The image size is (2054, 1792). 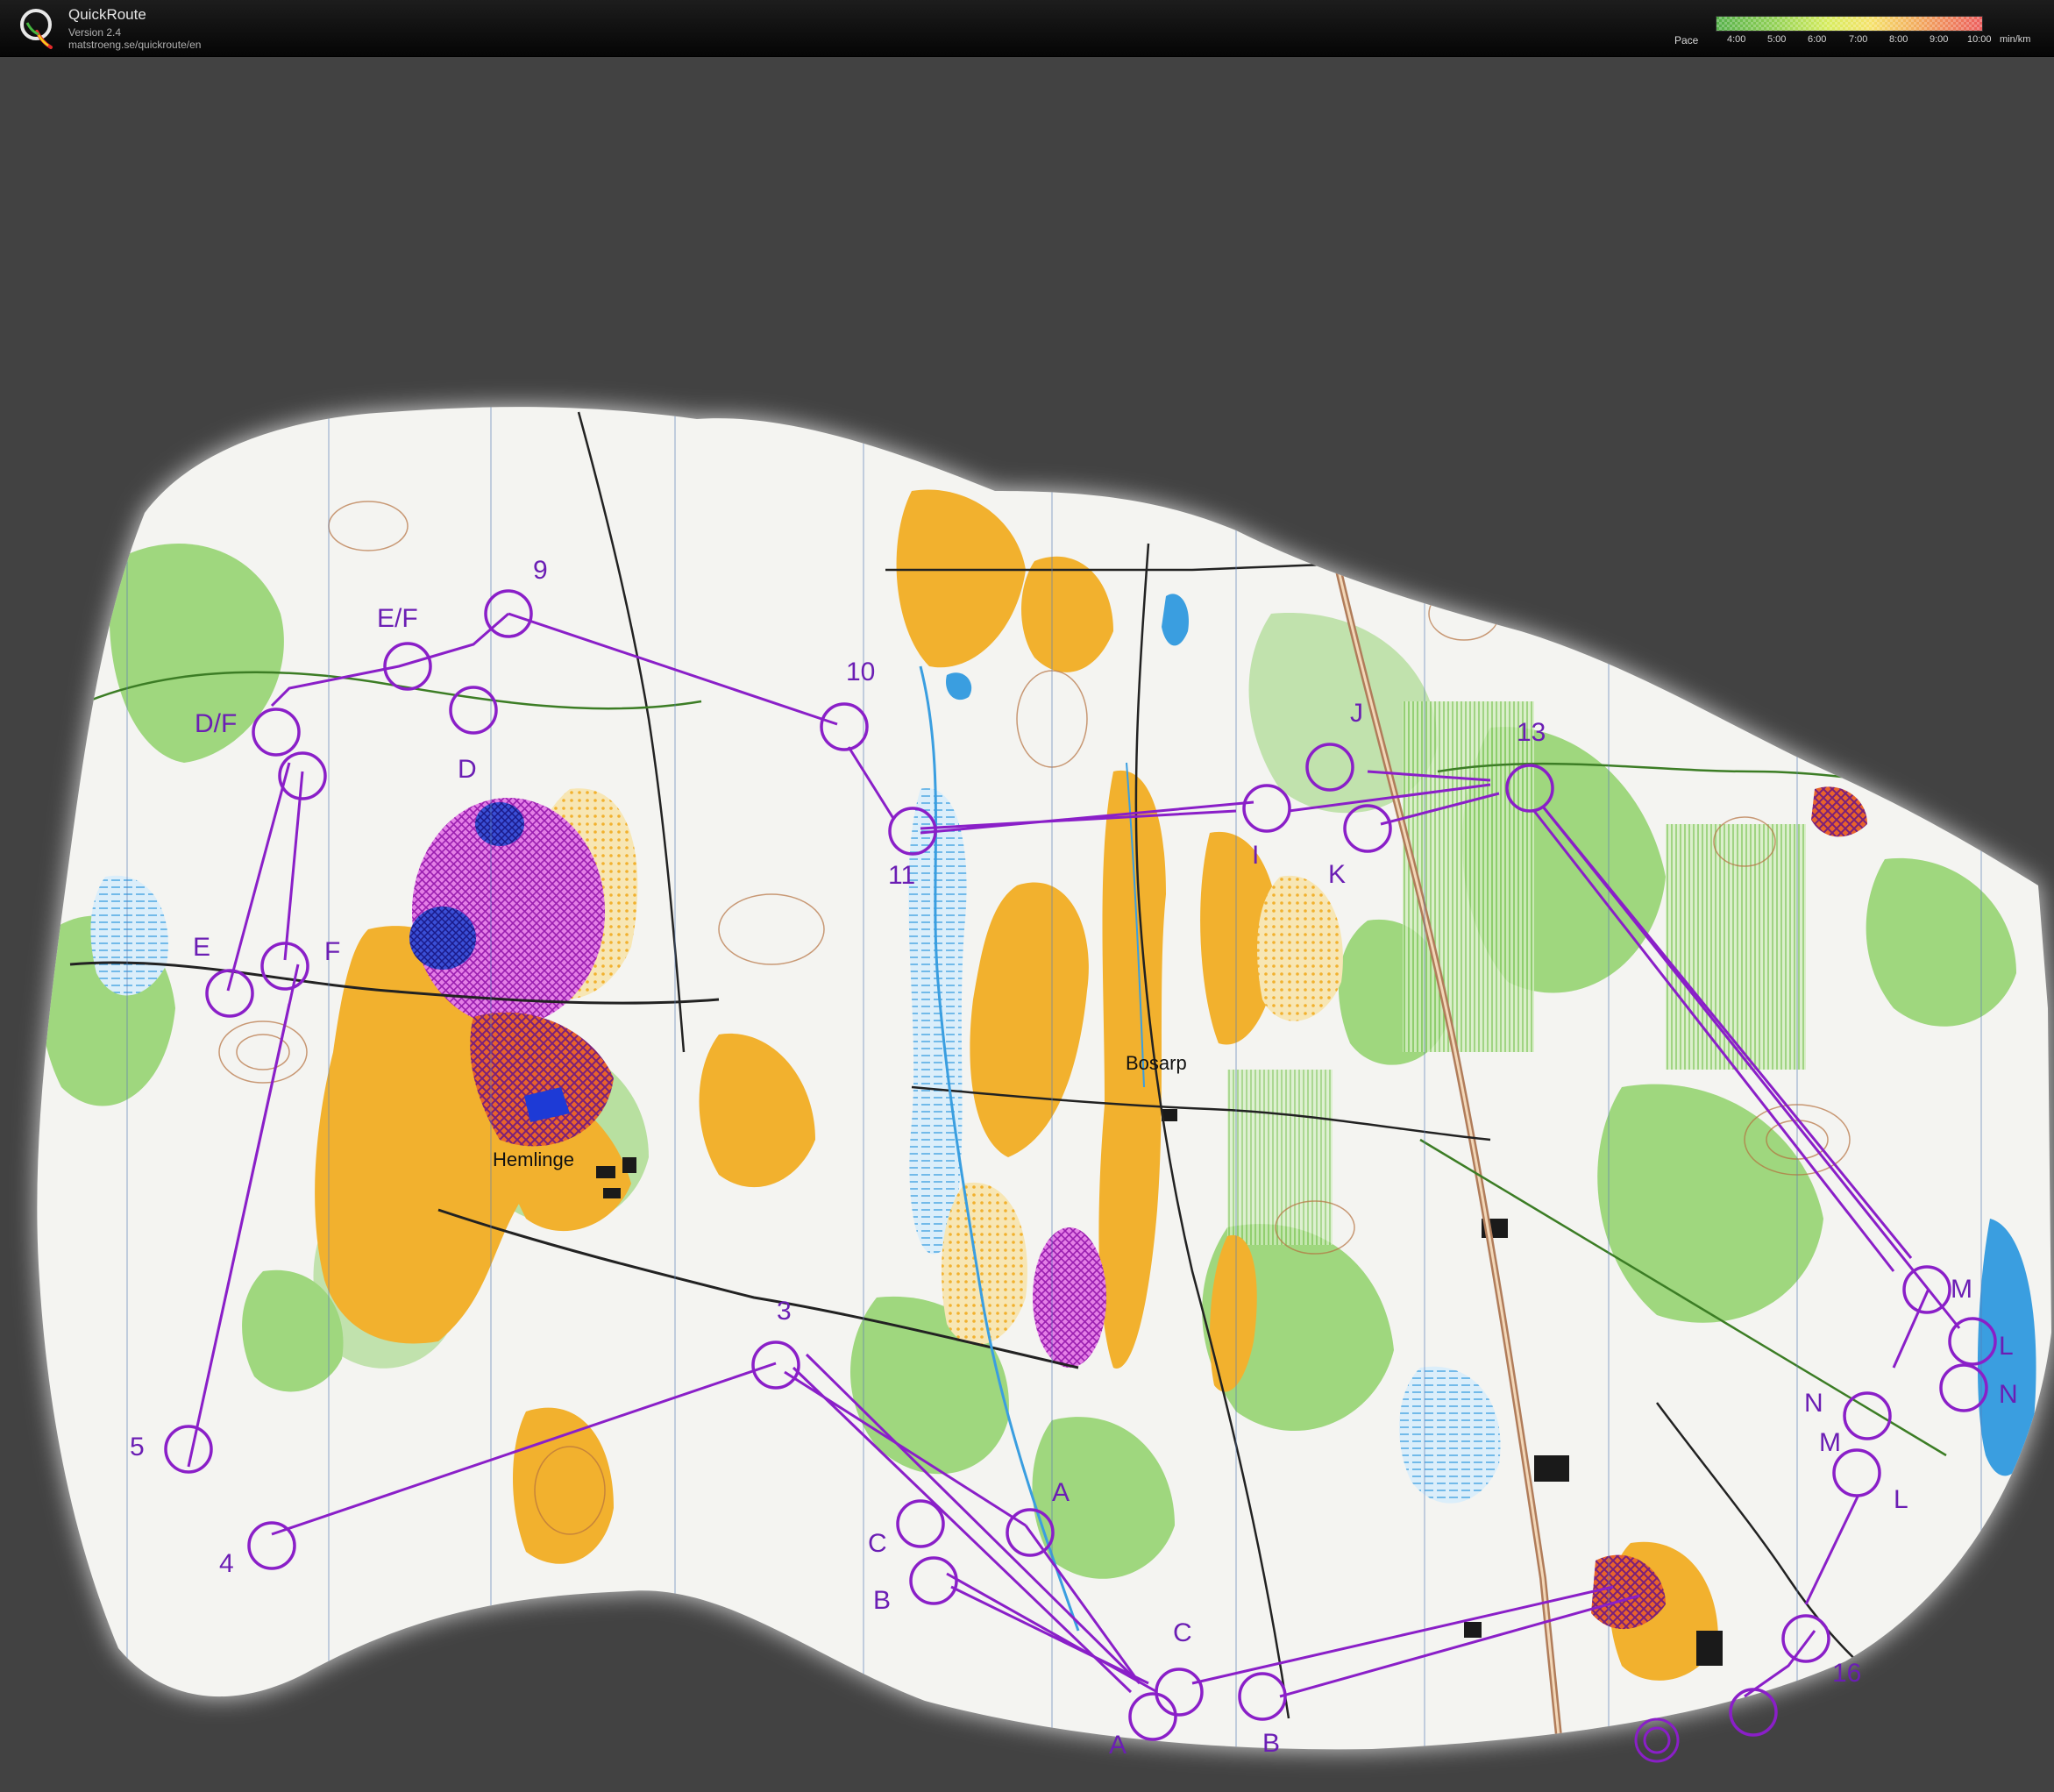 What do you see at coordinates (1255, 855) in the screenshot?
I see `label-i: I` at bounding box center [1255, 855].